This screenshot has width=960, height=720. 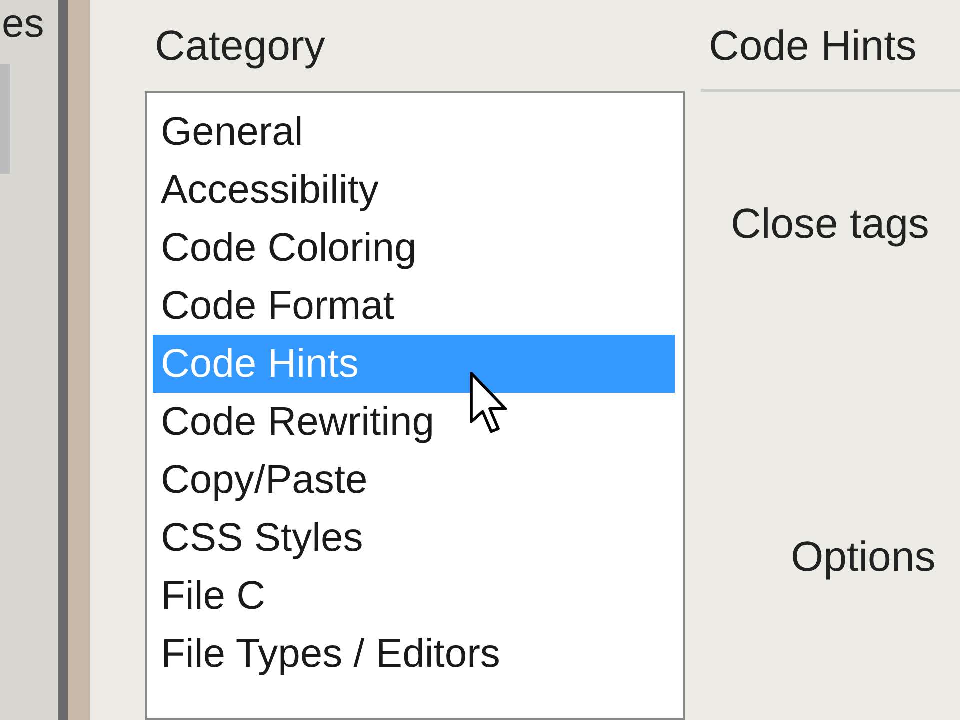 What do you see at coordinates (414, 422) in the screenshot?
I see `category-item: Code Rewriting` at bounding box center [414, 422].